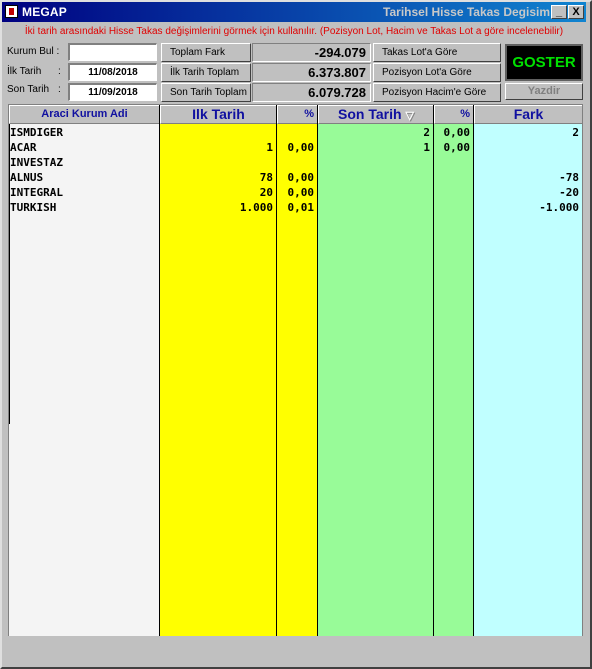 Image resolution: width=592 pixels, height=669 pixels. Describe the element at coordinates (33, 51) in the screenshot. I see `kurum-bul-label: Kurum Bul :` at that location.